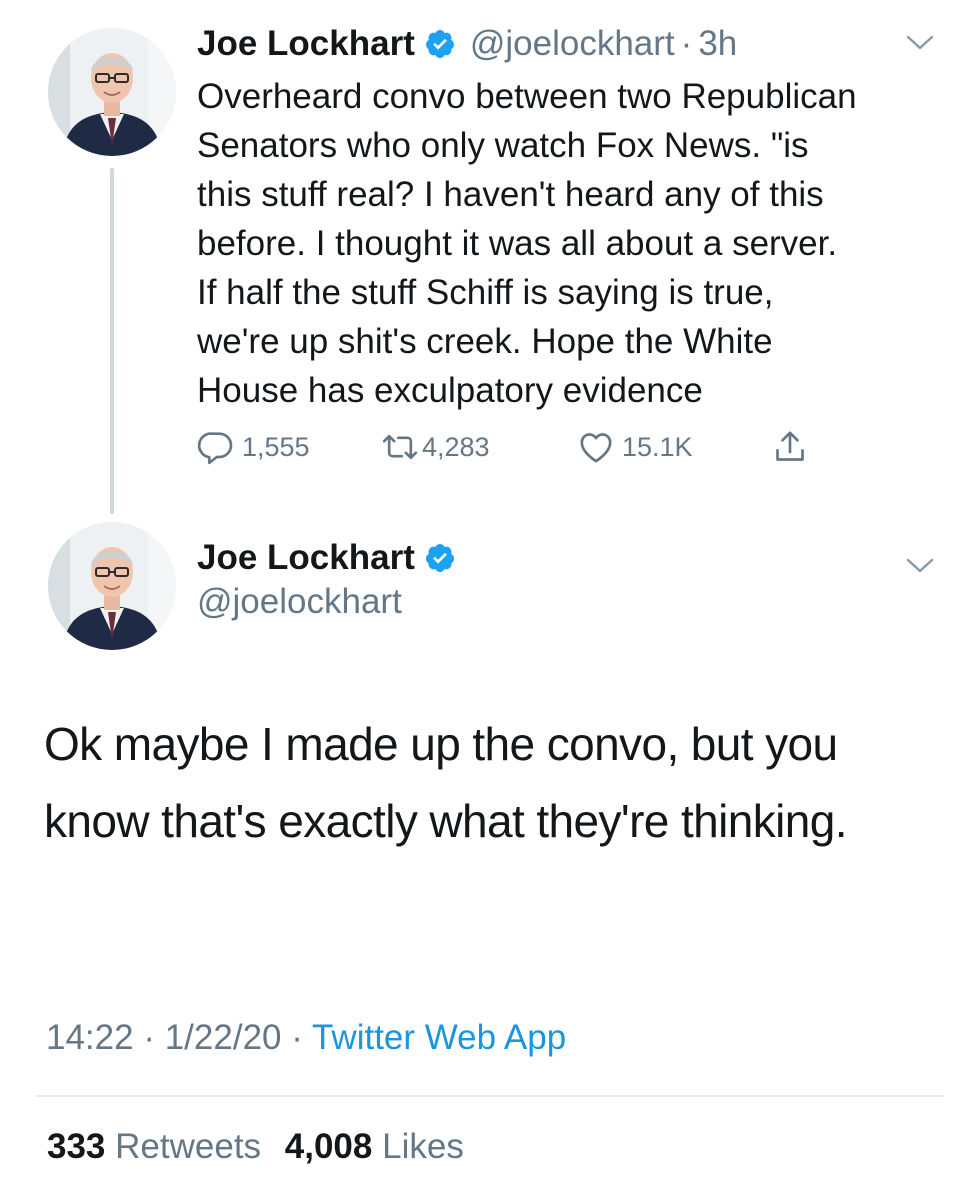 The width and height of the screenshot is (977, 1200). I want to click on tweet-metadata: 14:22 · 1/22/20 · Twitter Web App, so click(306, 1038).